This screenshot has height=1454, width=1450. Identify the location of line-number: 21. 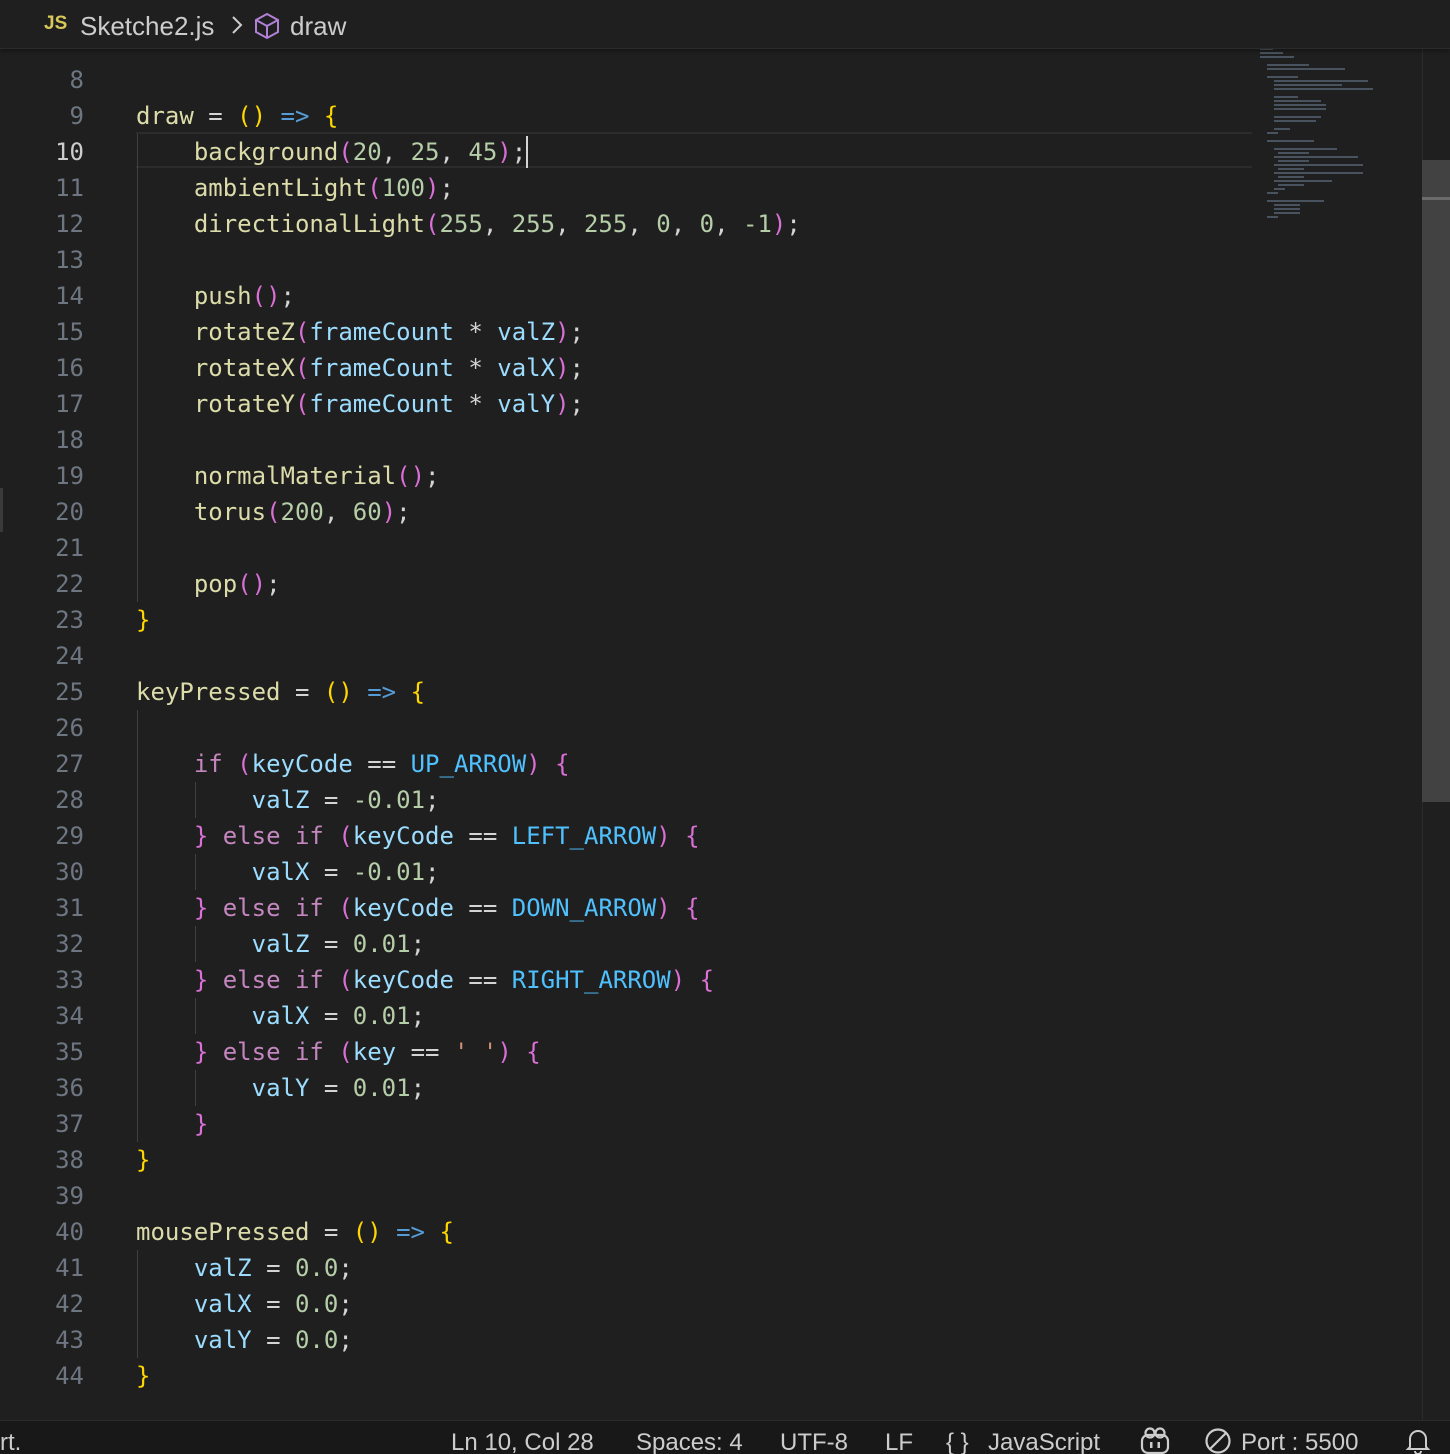
(69, 548).